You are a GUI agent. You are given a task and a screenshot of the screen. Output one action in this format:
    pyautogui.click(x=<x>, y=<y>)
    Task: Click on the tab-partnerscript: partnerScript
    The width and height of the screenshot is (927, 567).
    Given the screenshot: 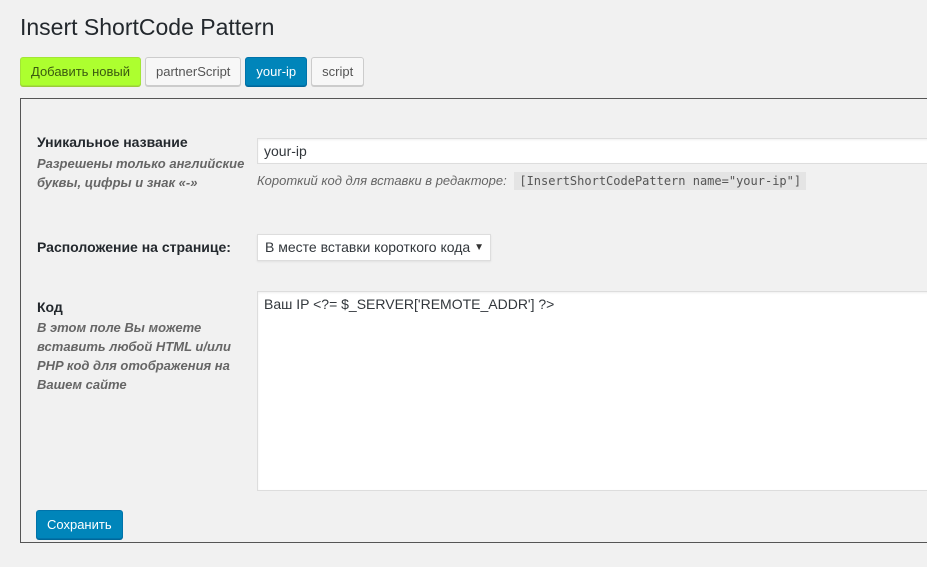 What is the action you would take?
    pyautogui.click(x=193, y=71)
    